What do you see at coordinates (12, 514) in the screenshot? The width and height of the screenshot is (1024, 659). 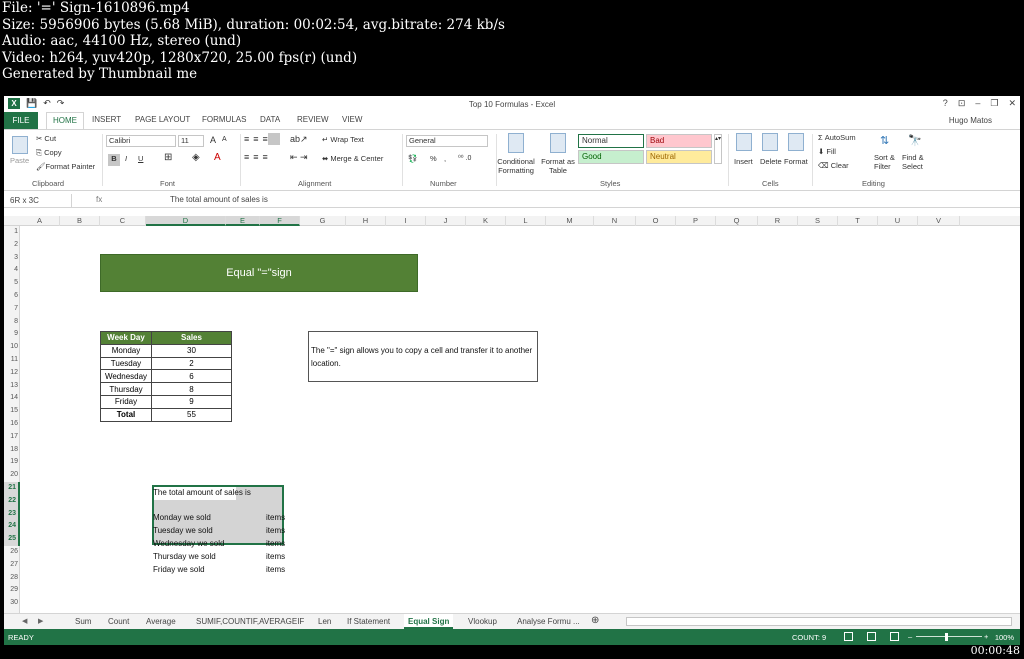 I see `row-header: 23` at bounding box center [12, 514].